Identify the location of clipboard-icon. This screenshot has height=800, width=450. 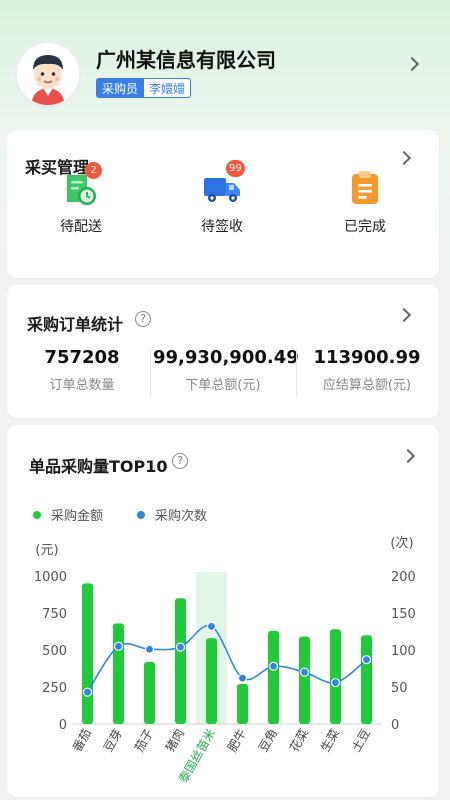
(365, 188).